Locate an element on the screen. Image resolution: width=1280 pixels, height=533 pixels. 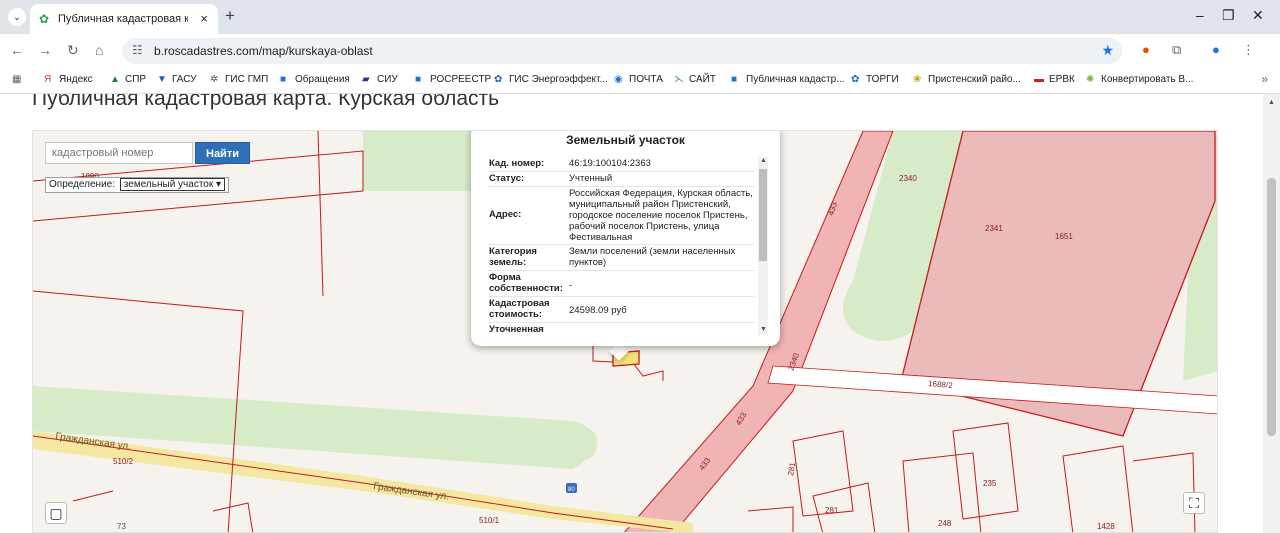
row-clarified: Уточненная is located at coordinates (516, 329).